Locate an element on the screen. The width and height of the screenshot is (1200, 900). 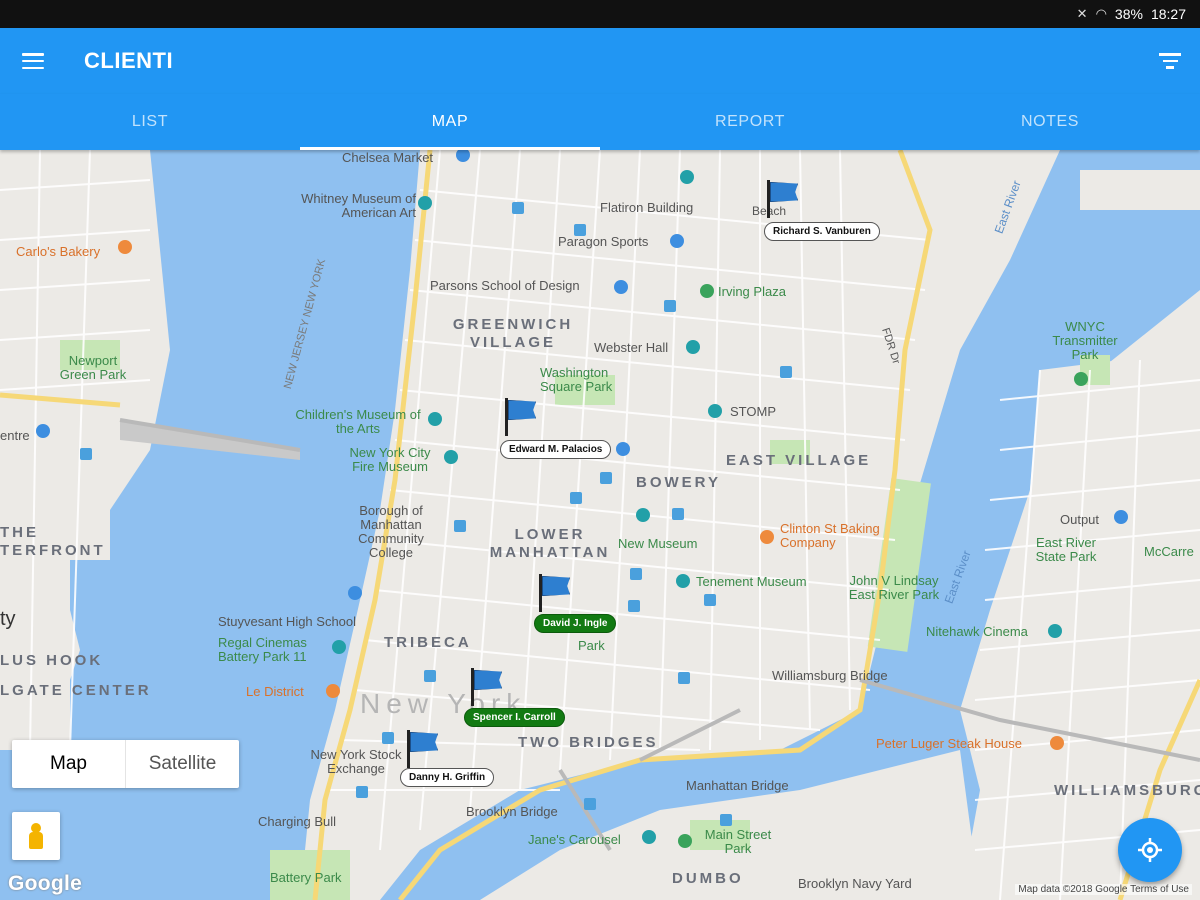
place-label: Main Street Park is located at coordinates (738, 841).